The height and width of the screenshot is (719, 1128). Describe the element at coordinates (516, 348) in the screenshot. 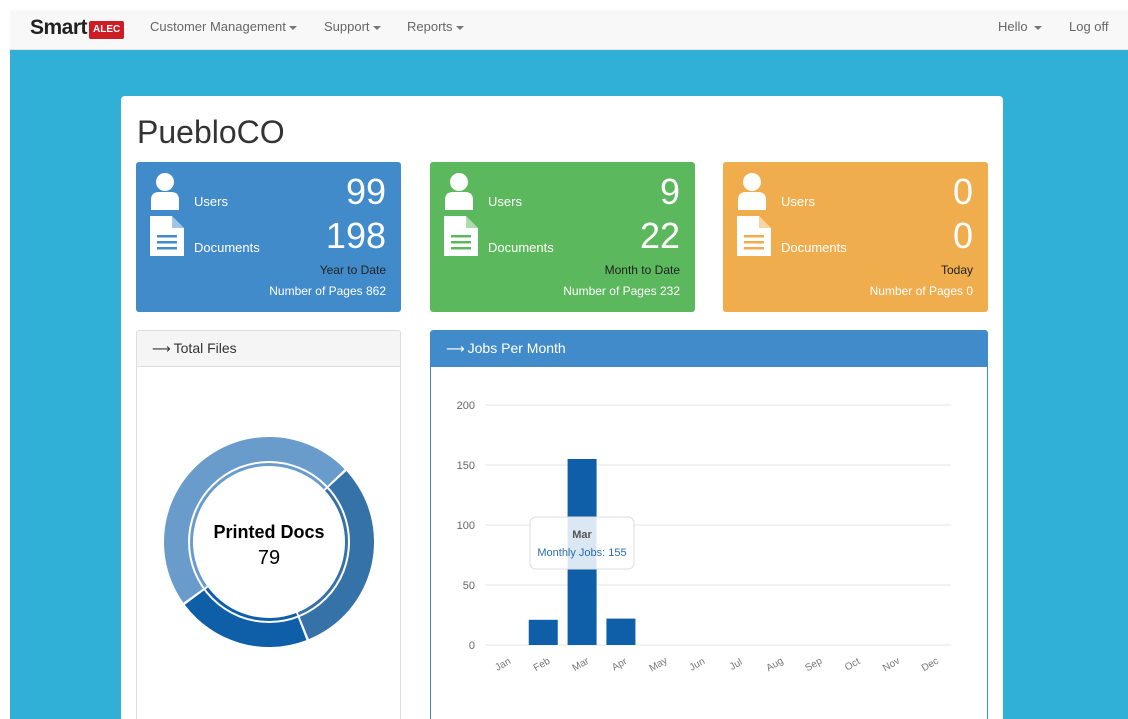

I see `jobs-per-month-title: Jobs Per Month` at that location.